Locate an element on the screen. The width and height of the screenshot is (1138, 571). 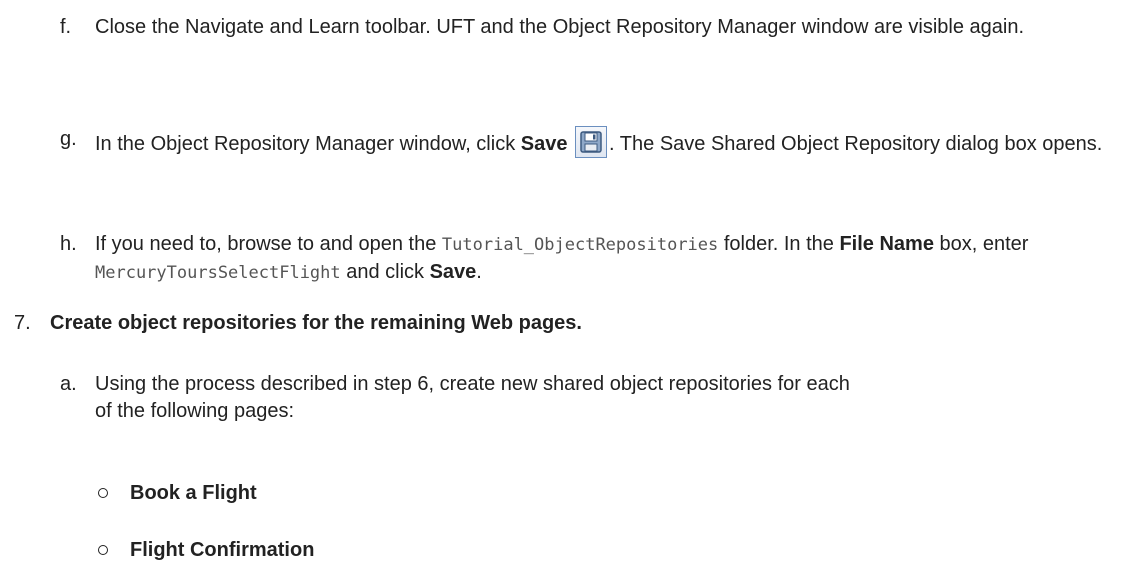
text-segment: If you need to, browse to and open the is located at coordinates (268, 244).